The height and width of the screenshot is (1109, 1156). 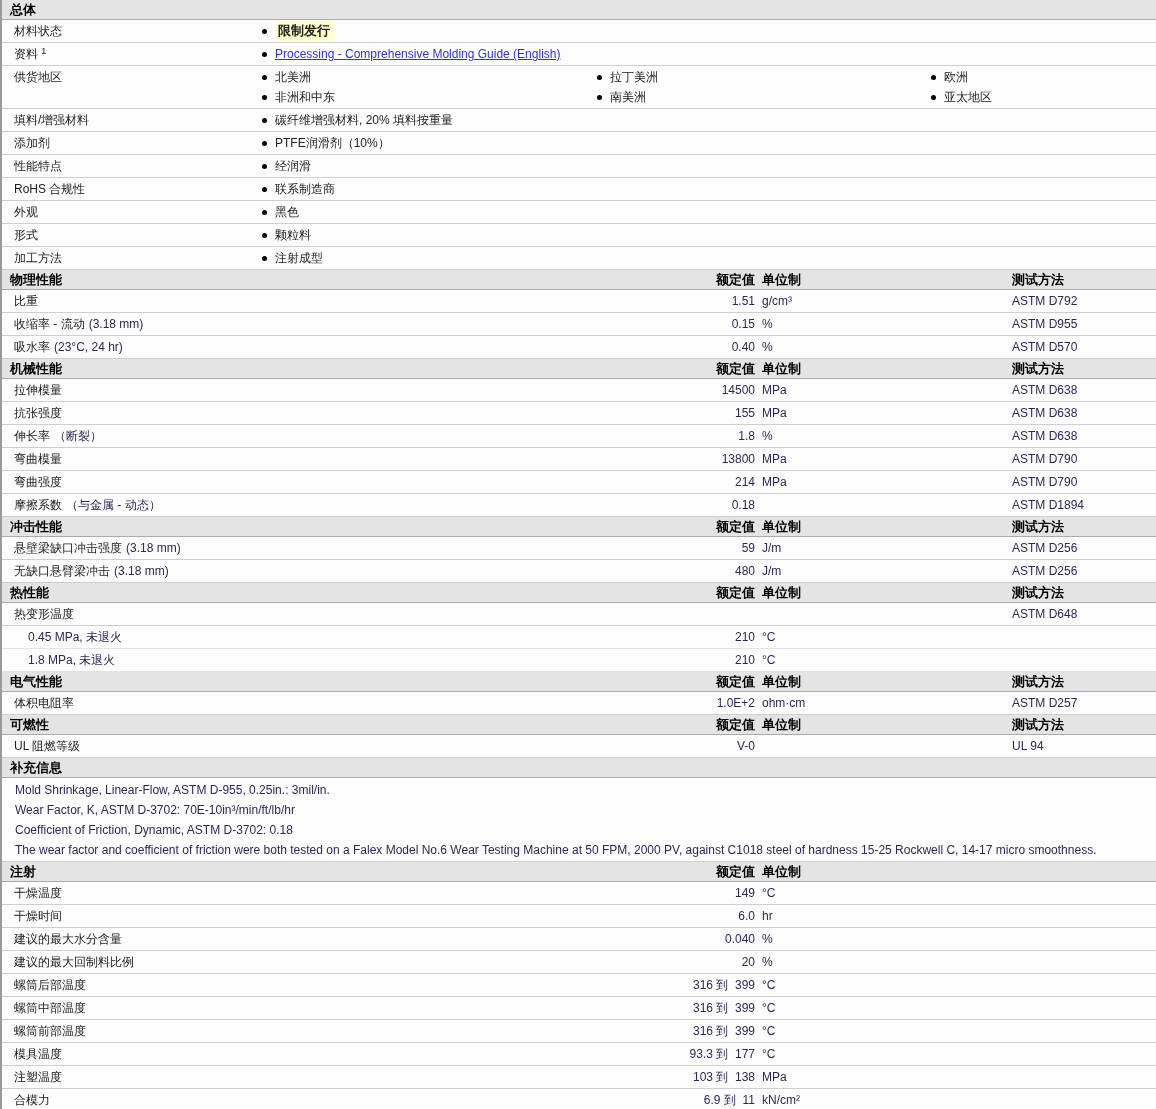 What do you see at coordinates (1045, 548) in the screenshot?
I see `test-method: ASTM D256` at bounding box center [1045, 548].